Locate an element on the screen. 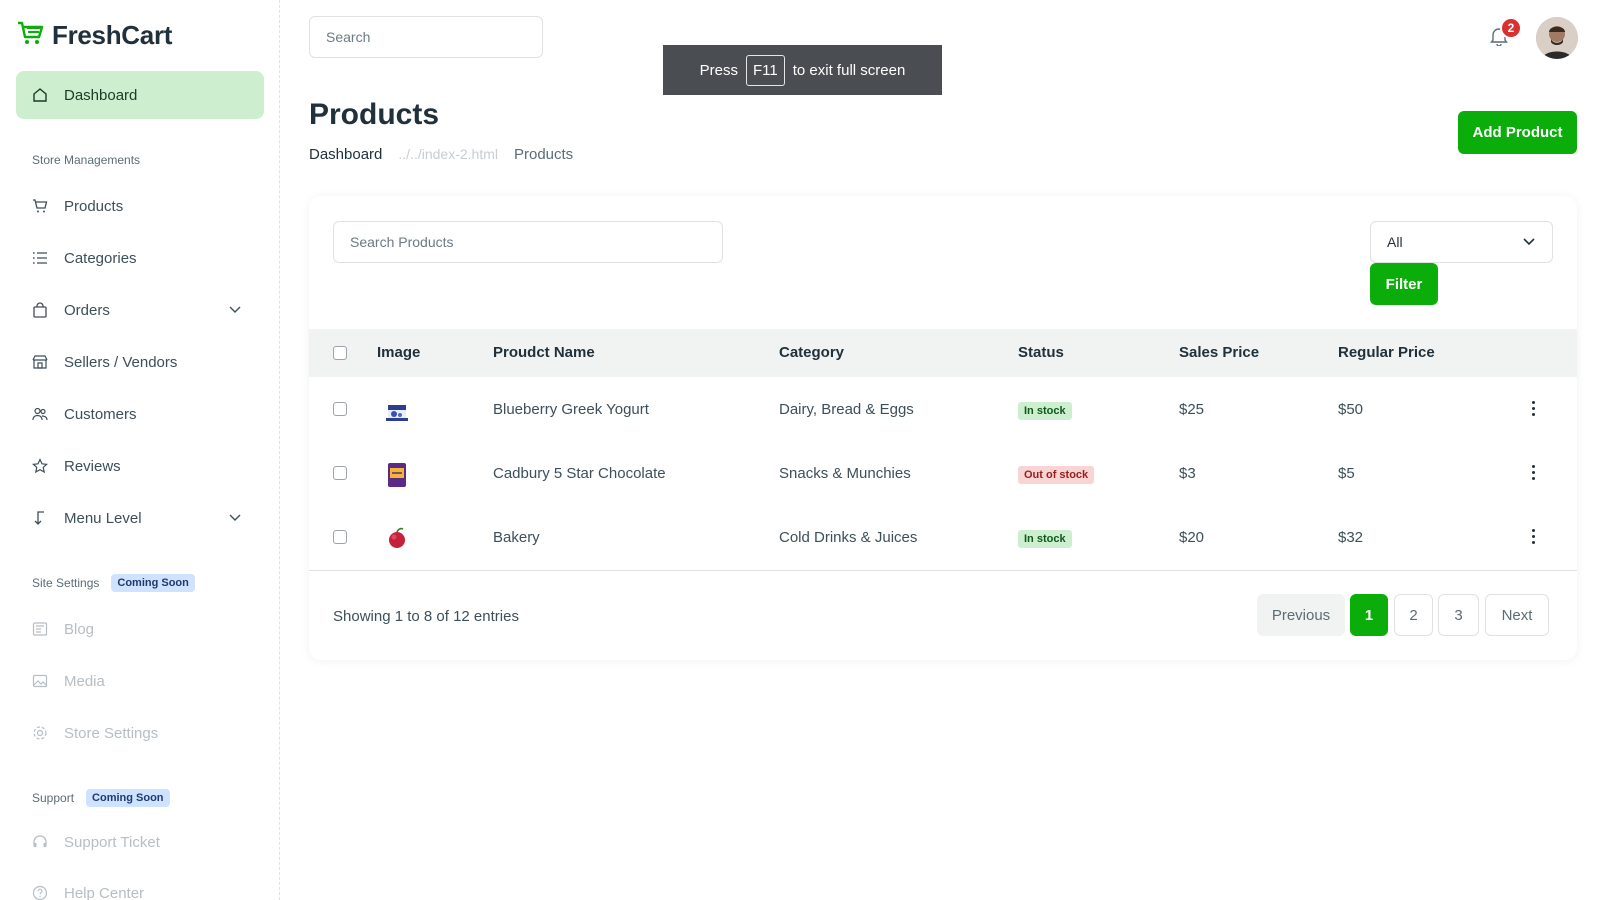  sidebar-item-label: Customers is located at coordinates (100, 414).